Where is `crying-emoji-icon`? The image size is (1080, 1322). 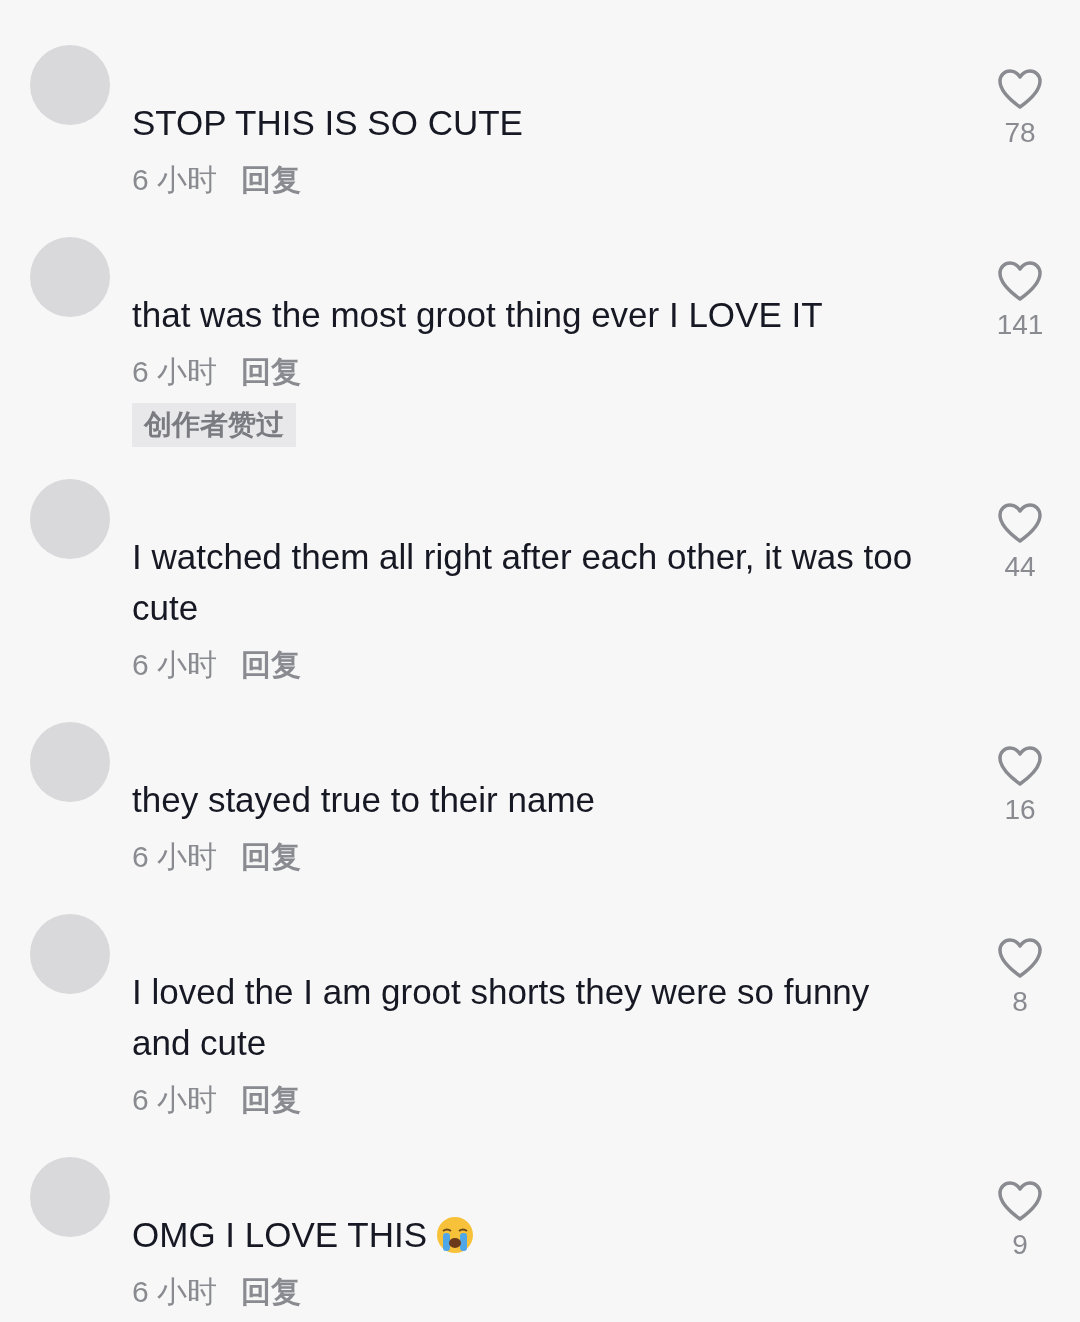
crying-emoji-icon is located at coordinates (455, 1234).